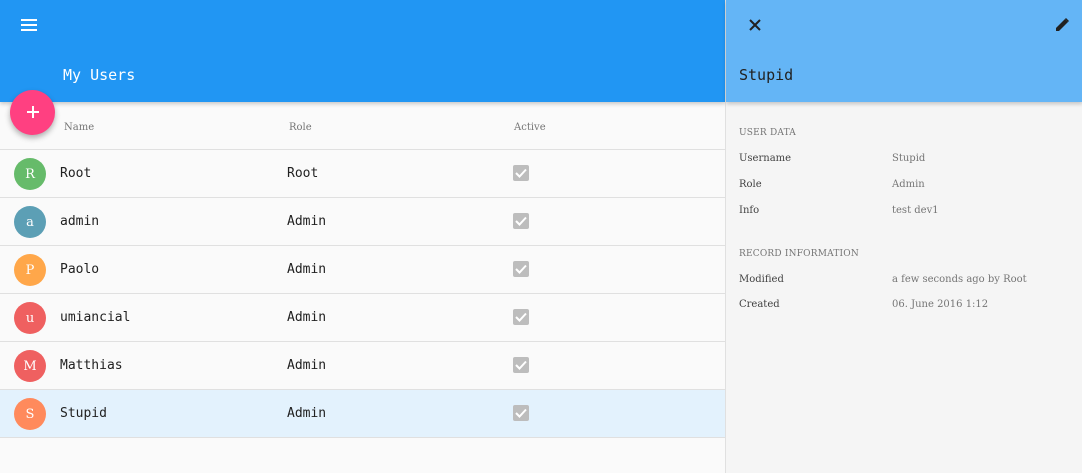 The image size is (1082, 473). Describe the element at coordinates (362, 270) in the screenshot. I see `table-row: P Paolo Admin` at that location.